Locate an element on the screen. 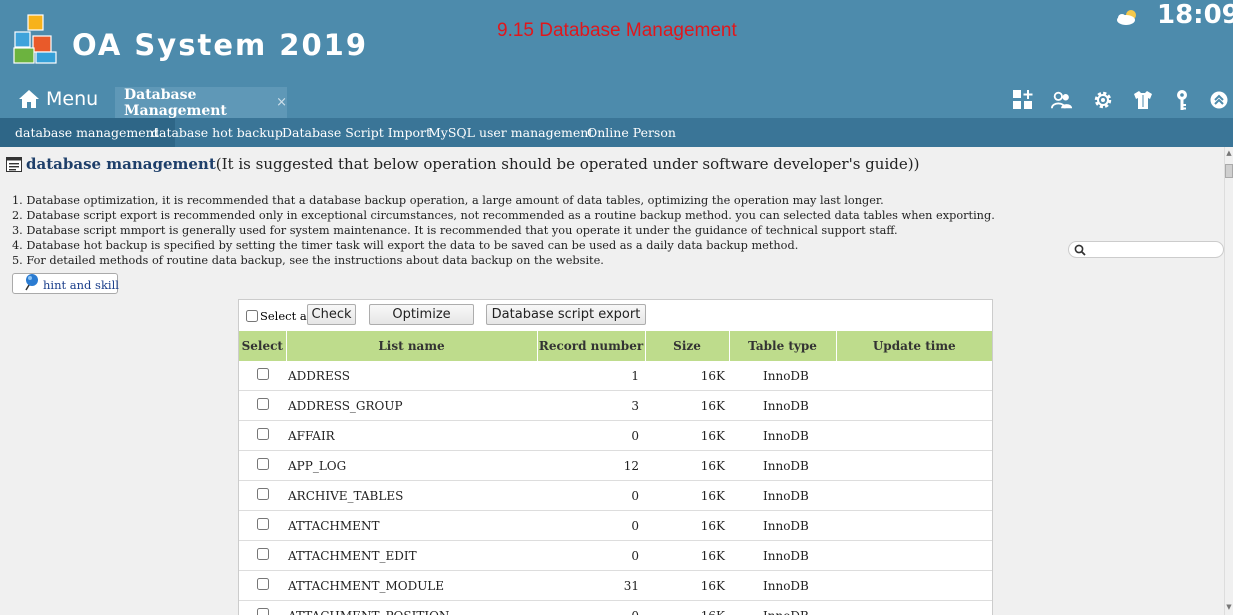 The image size is (1233, 615). check-button: Check is located at coordinates (331, 314).